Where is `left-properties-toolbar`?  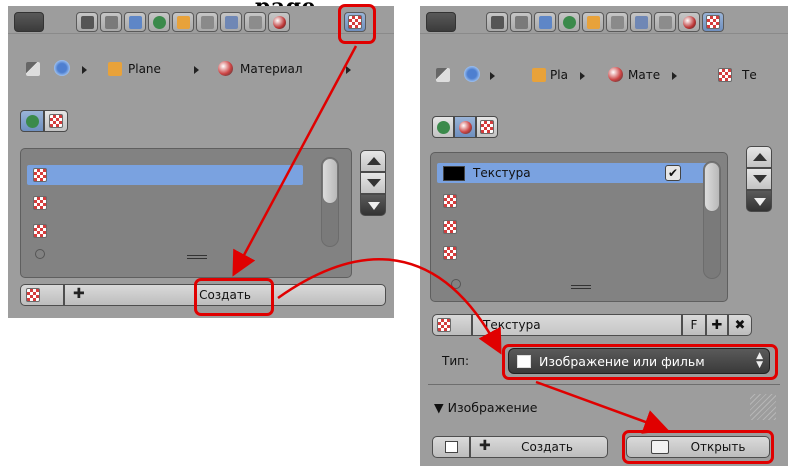 left-properties-toolbar is located at coordinates (201, 20).